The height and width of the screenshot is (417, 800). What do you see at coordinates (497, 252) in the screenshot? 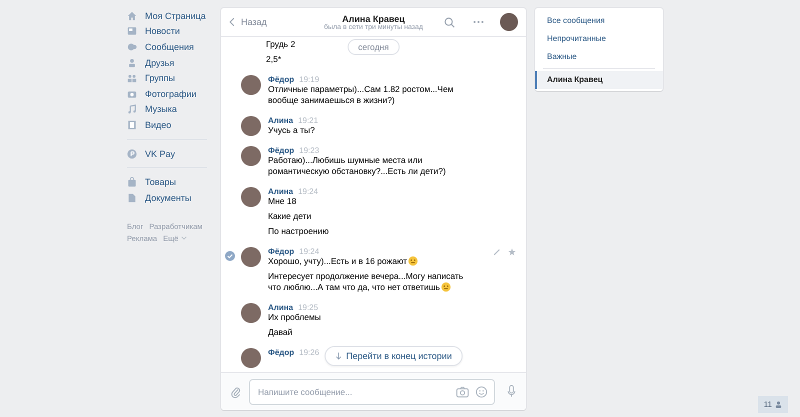
I see `pencil-icon` at bounding box center [497, 252].